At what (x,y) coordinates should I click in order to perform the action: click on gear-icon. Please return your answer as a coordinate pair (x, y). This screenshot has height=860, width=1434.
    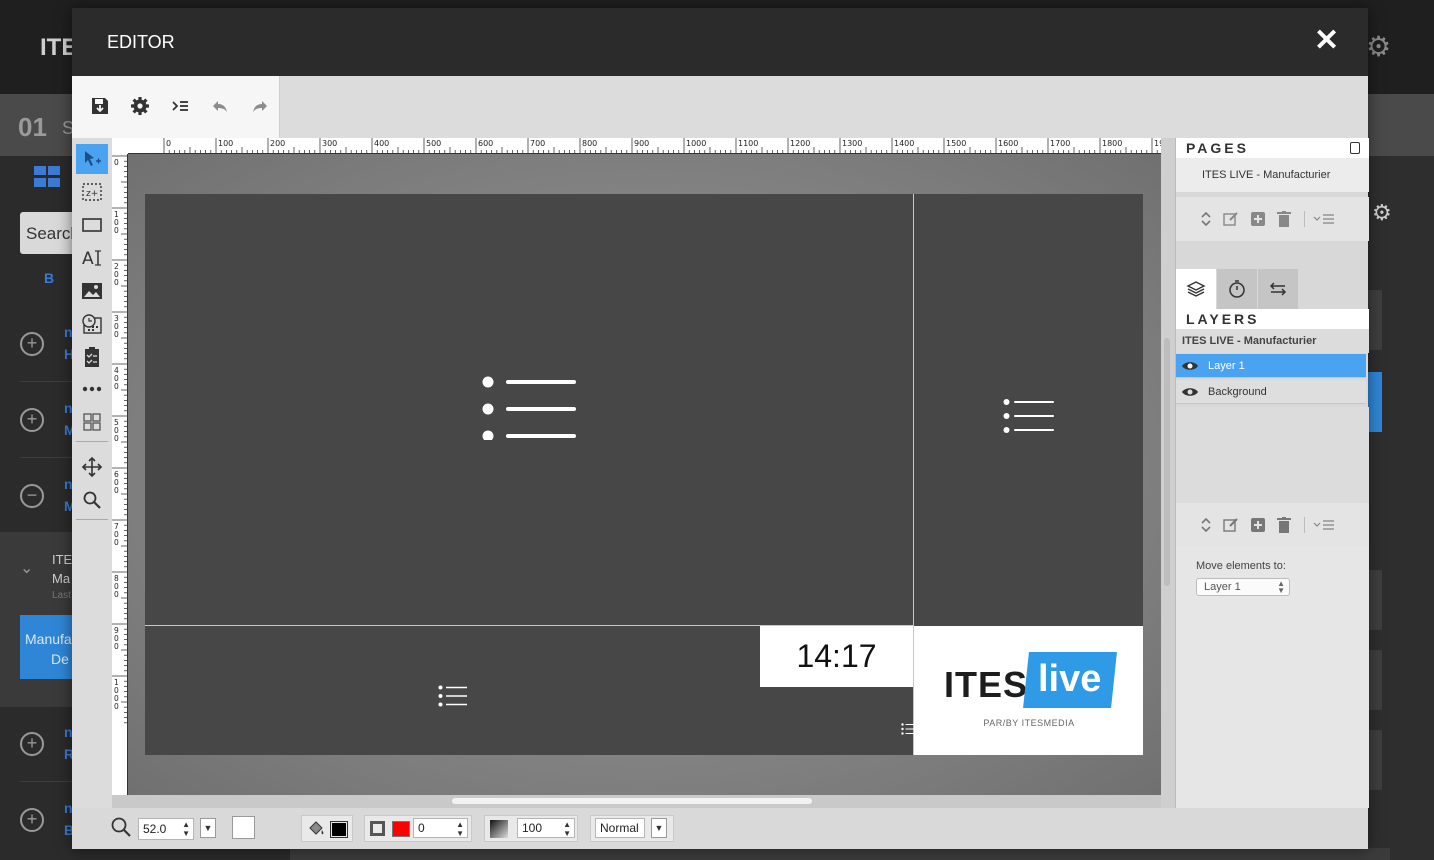
    Looking at the image, I should click on (140, 106).